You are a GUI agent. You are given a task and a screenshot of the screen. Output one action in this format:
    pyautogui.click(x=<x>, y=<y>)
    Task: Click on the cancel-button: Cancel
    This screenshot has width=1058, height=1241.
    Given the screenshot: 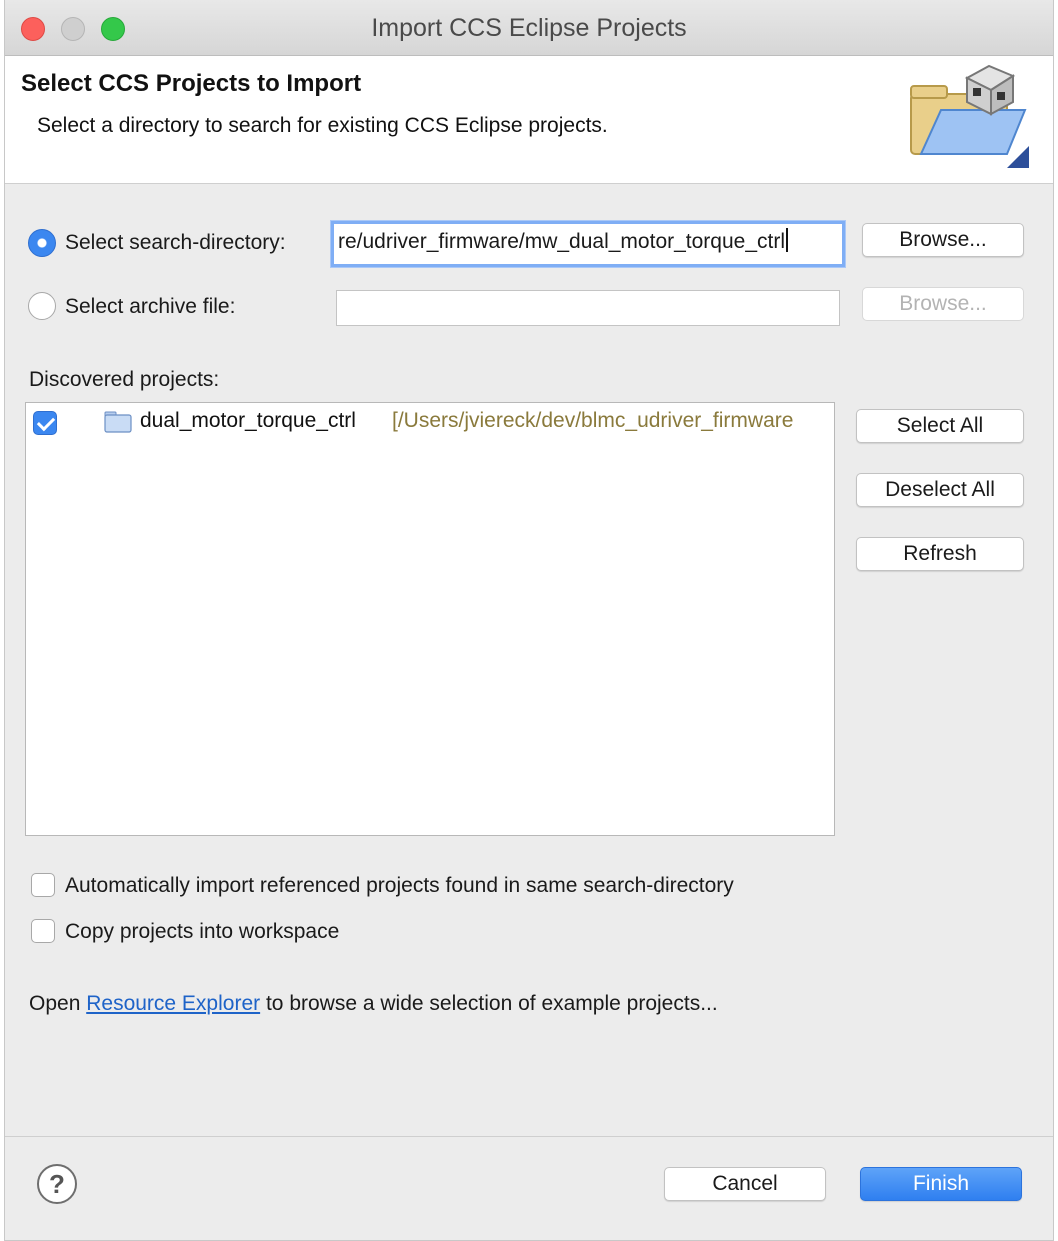 What is the action you would take?
    pyautogui.click(x=745, y=1184)
    